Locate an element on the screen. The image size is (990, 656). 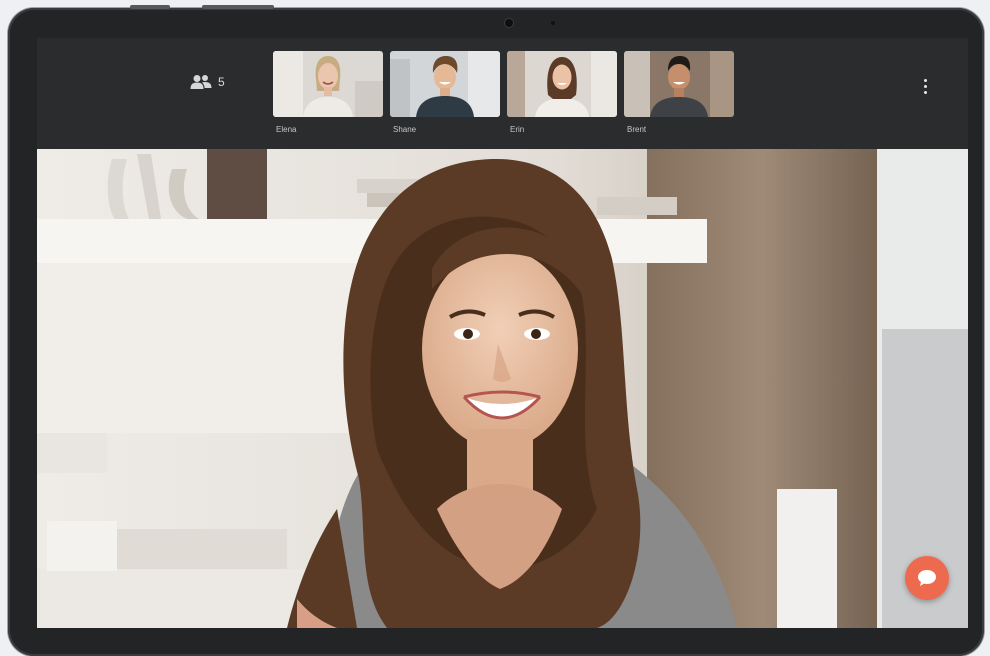
power-button is located at coordinates (238, 7).